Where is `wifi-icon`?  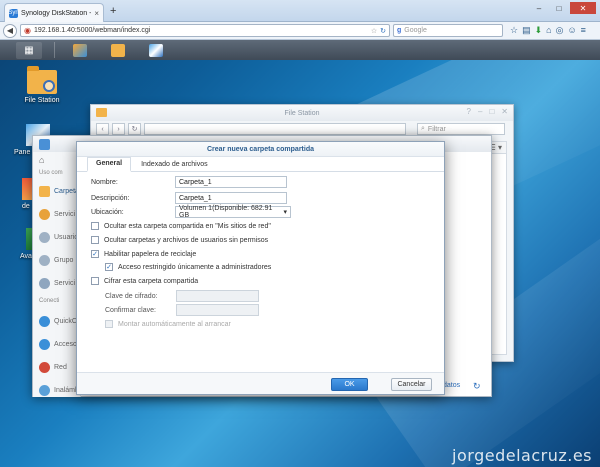
wifi-icon is located at coordinates (44, 390).